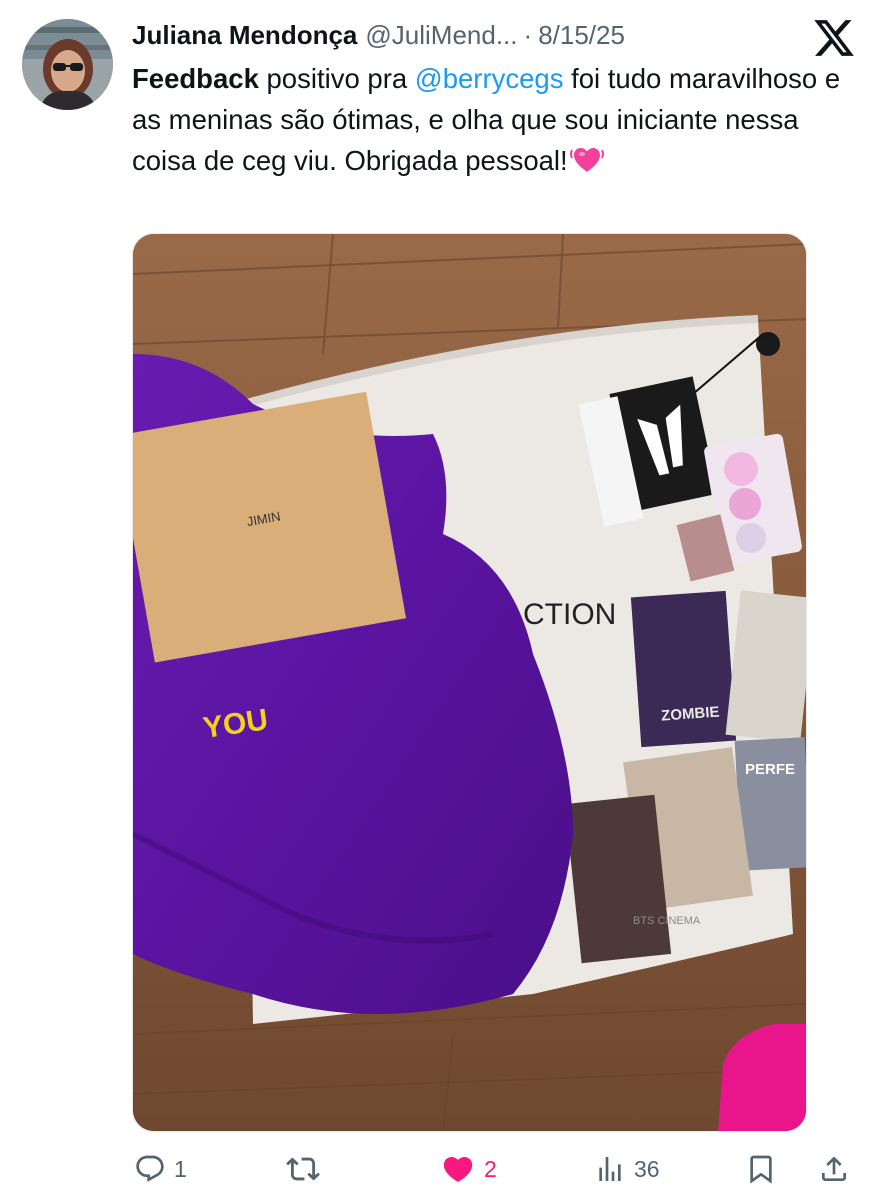 This screenshot has width=875, height=1200. I want to click on avatar, so click(67, 64).